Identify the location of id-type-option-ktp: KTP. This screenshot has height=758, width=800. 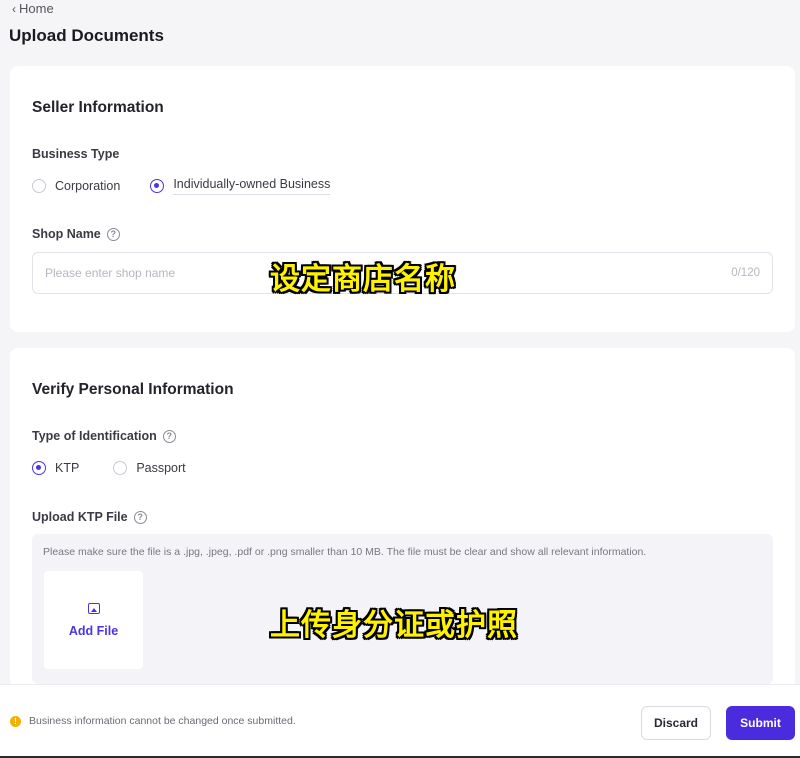
(55, 468).